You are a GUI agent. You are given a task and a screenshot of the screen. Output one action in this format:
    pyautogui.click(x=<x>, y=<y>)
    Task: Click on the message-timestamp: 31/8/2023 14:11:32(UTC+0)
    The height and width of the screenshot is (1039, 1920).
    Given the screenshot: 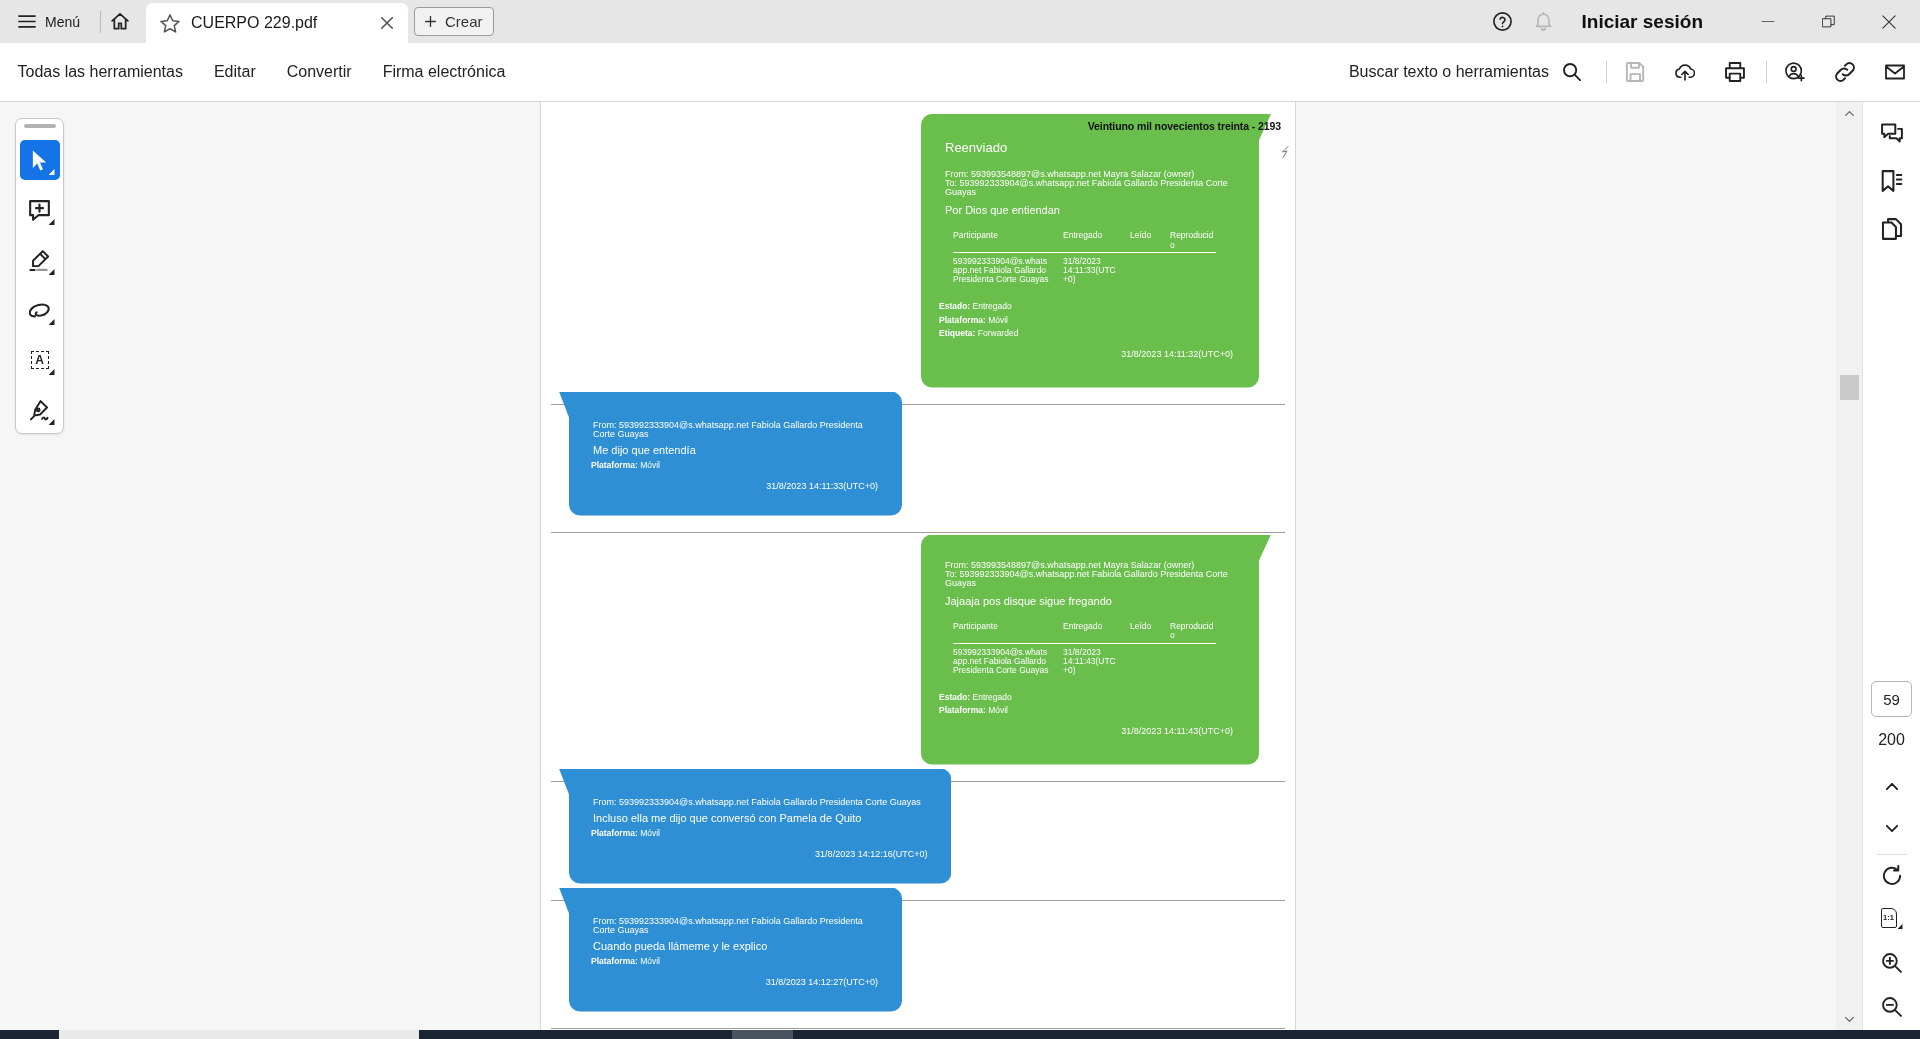 What is the action you would take?
    pyautogui.click(x=1176, y=354)
    